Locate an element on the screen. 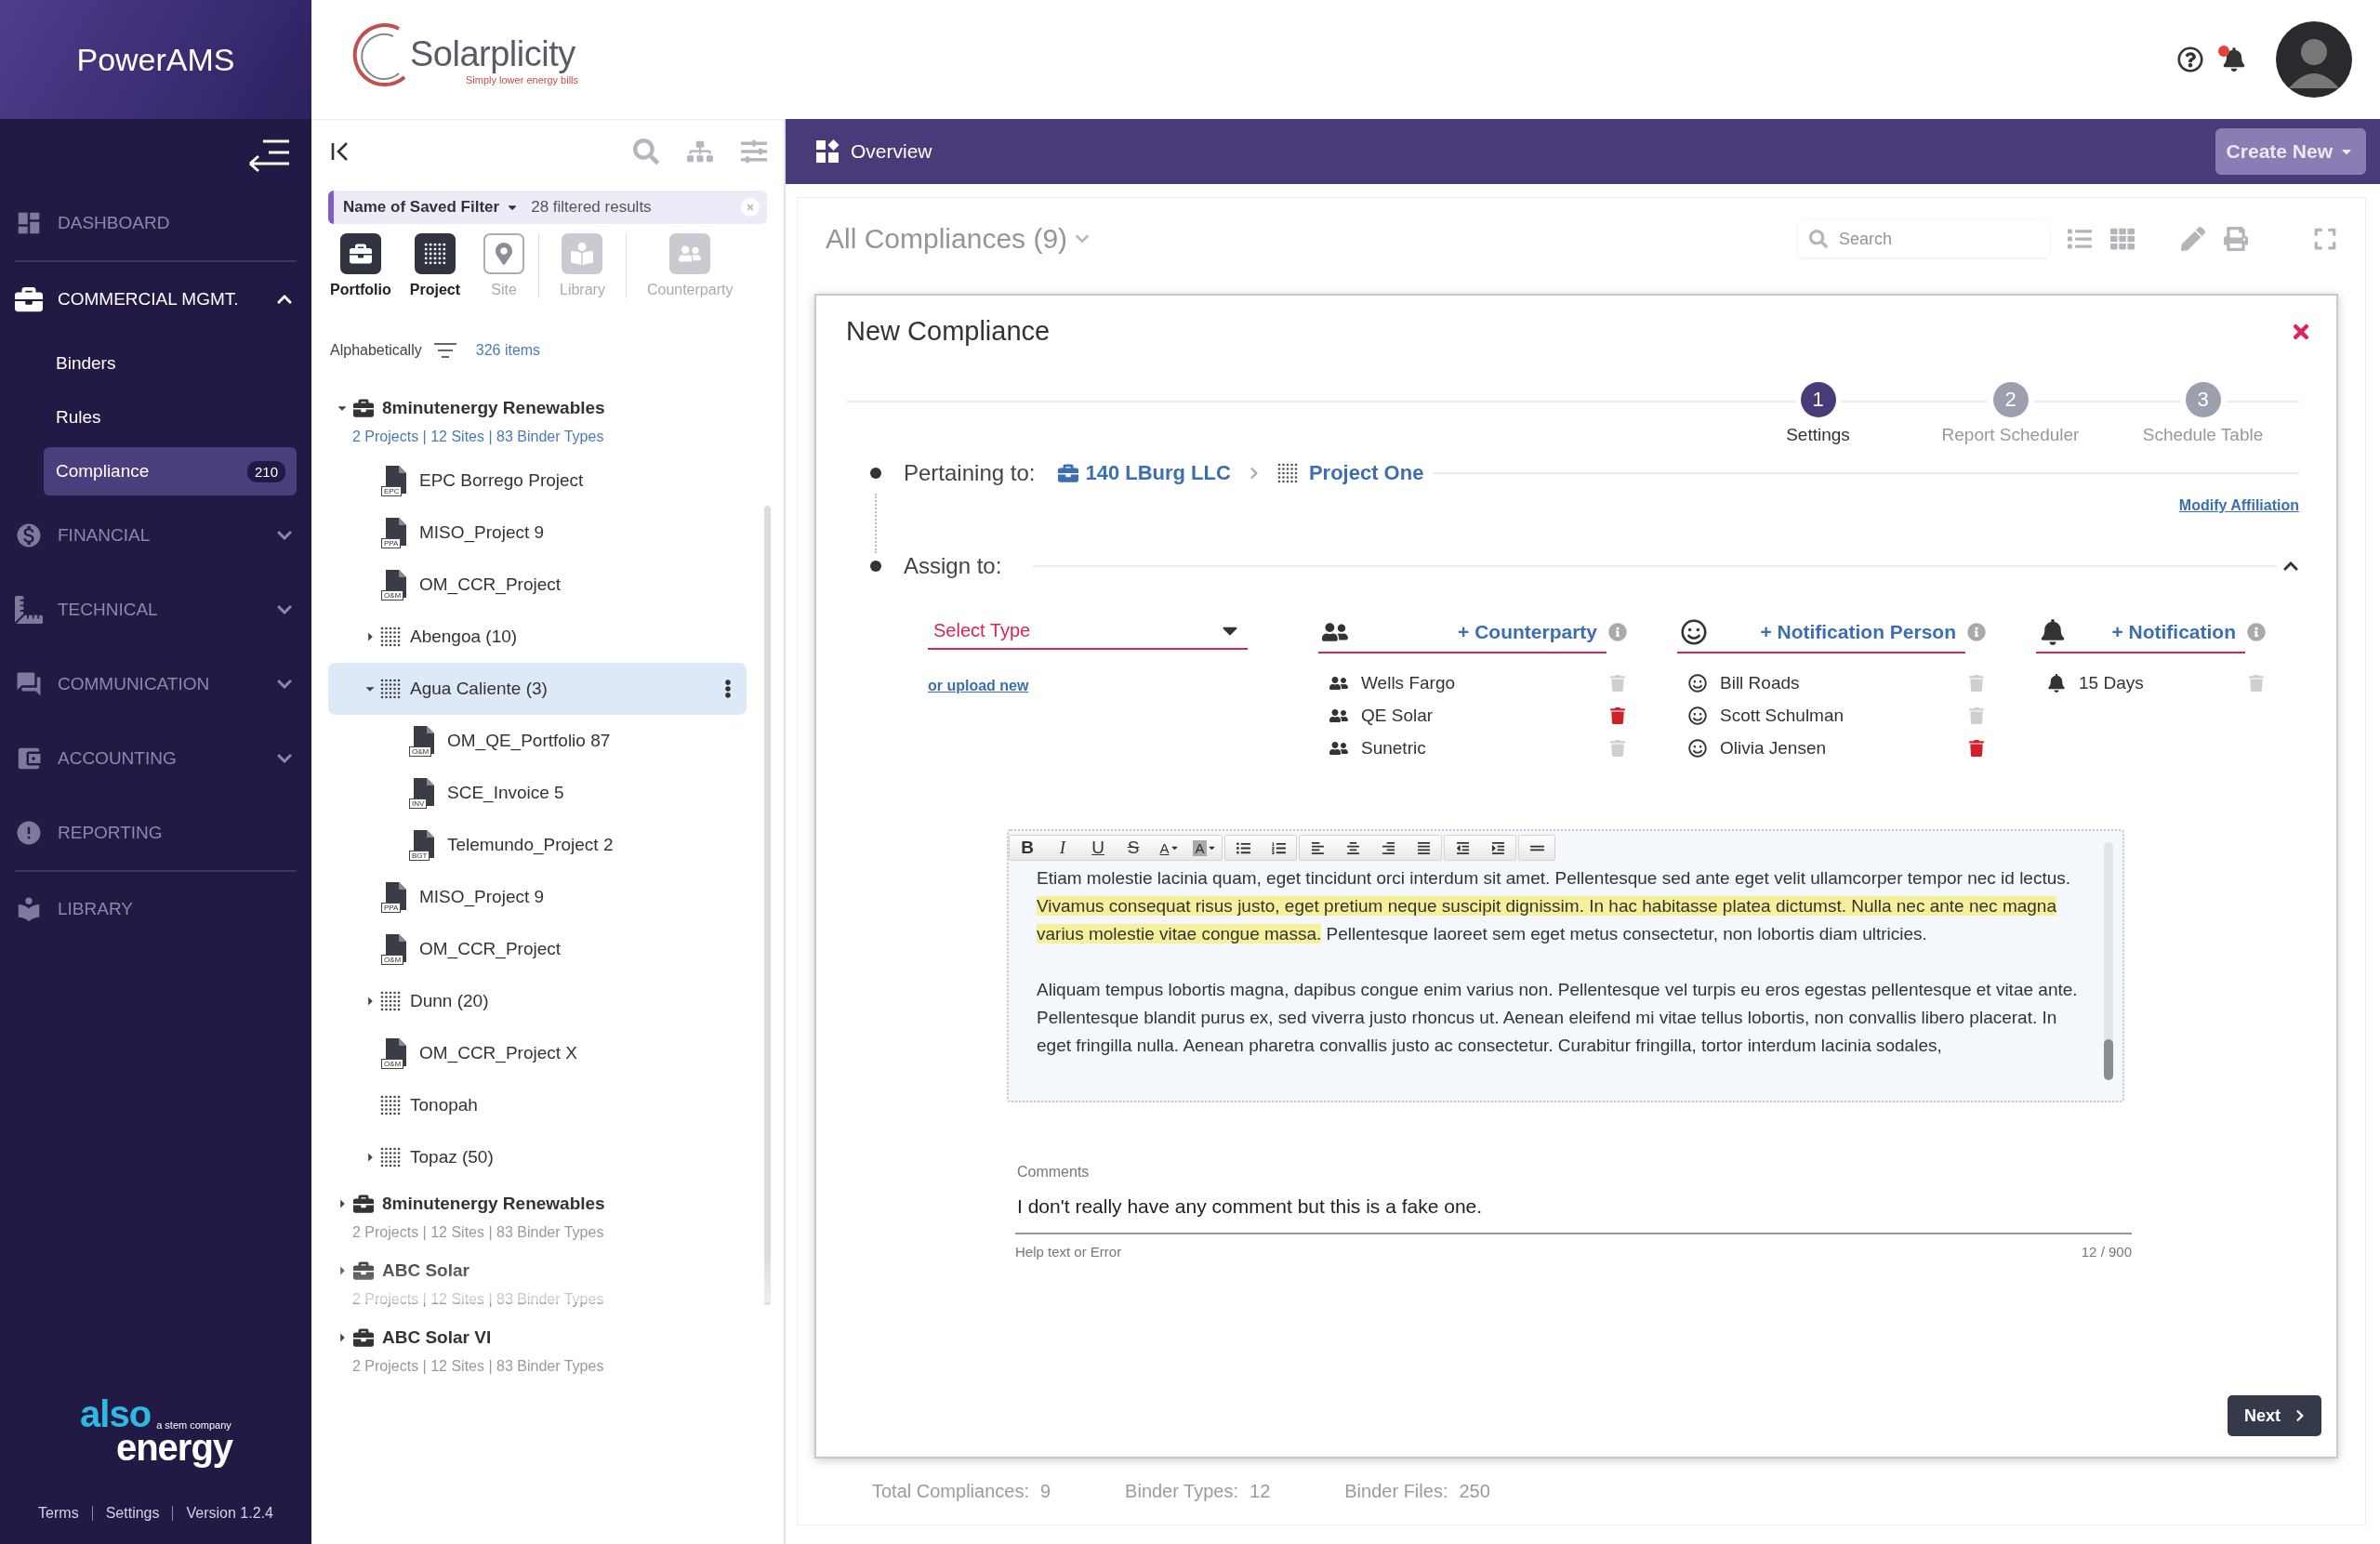 The height and width of the screenshot is (1544, 2380). nav-item: DASHBOARD is located at coordinates (155, 223).